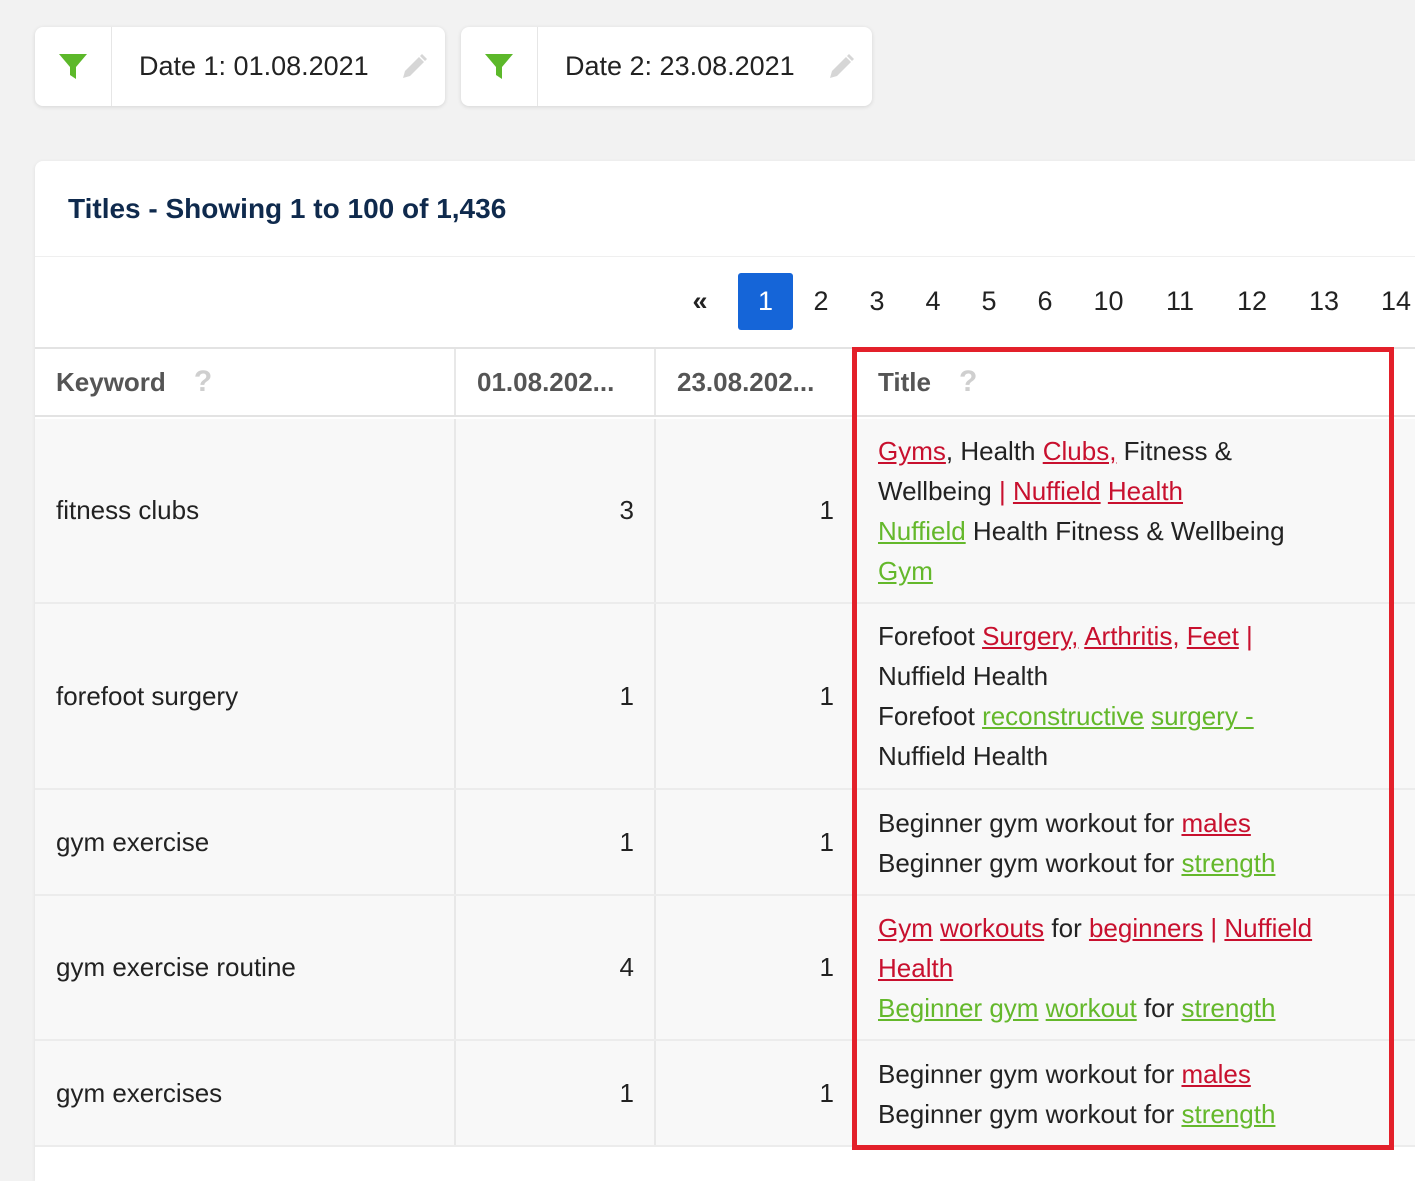 The width and height of the screenshot is (1415, 1181). I want to click on title-line: Beginner gym workout for males, so click(1127, 823).